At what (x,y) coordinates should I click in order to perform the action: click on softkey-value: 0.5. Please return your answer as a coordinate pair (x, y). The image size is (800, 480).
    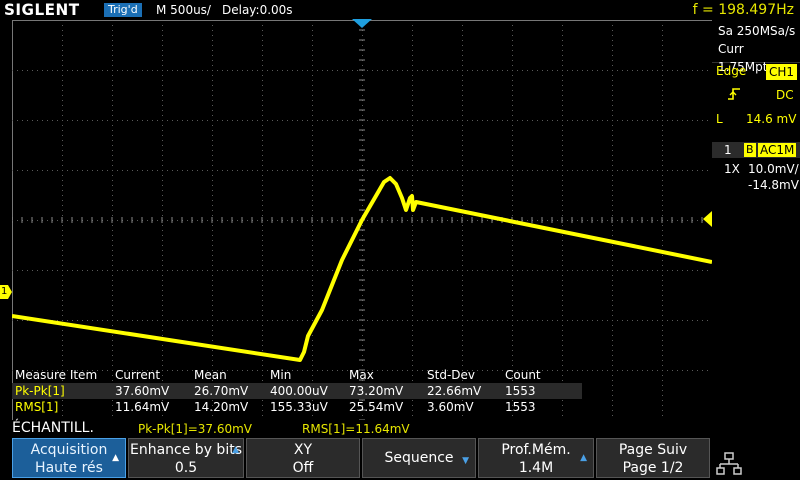
    Looking at the image, I should click on (186, 468).